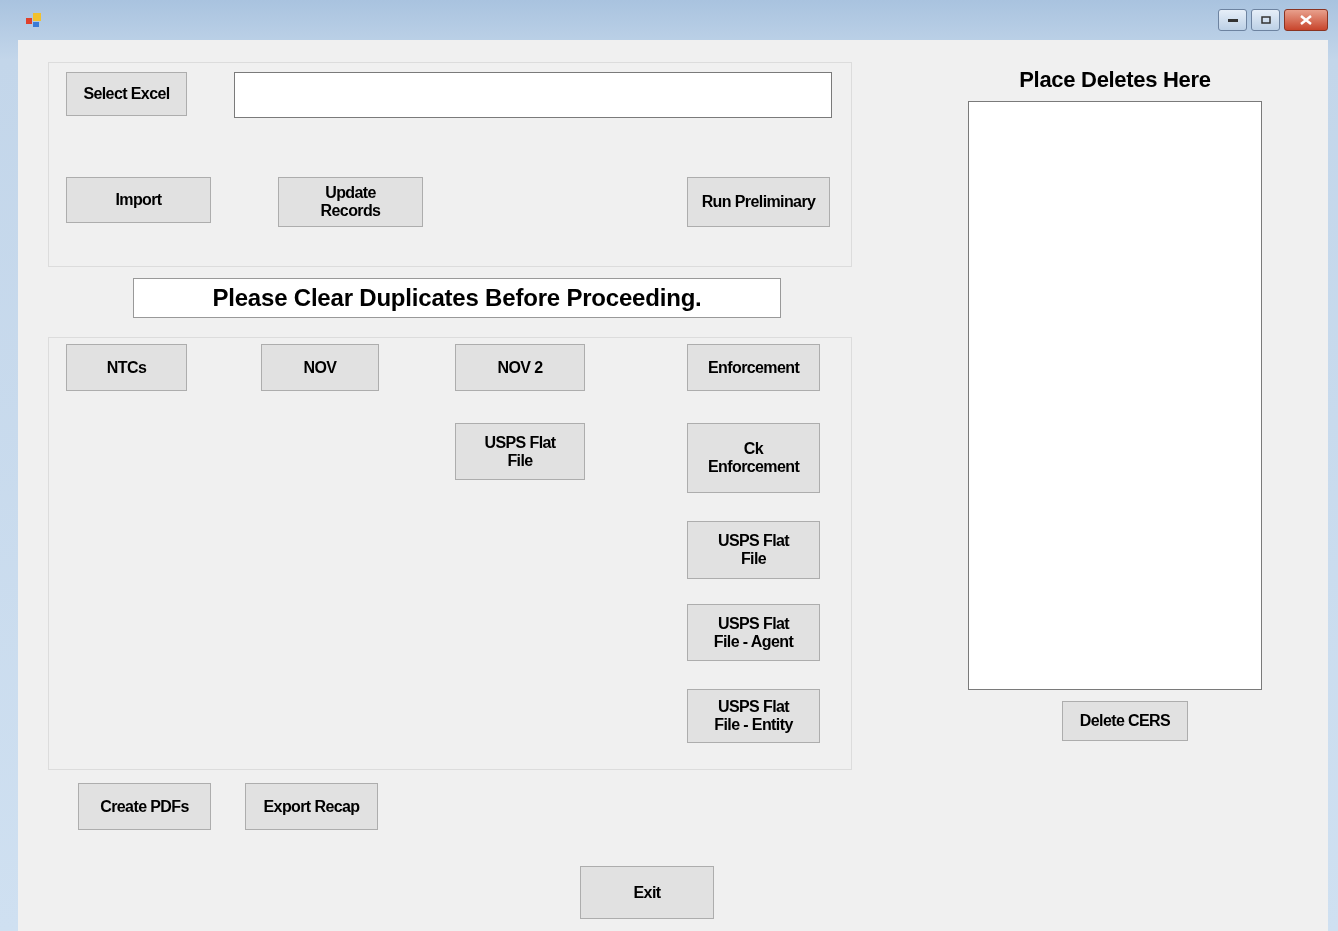 The image size is (1338, 931). Describe the element at coordinates (647, 892) in the screenshot. I see `exit-button: Exit` at that location.